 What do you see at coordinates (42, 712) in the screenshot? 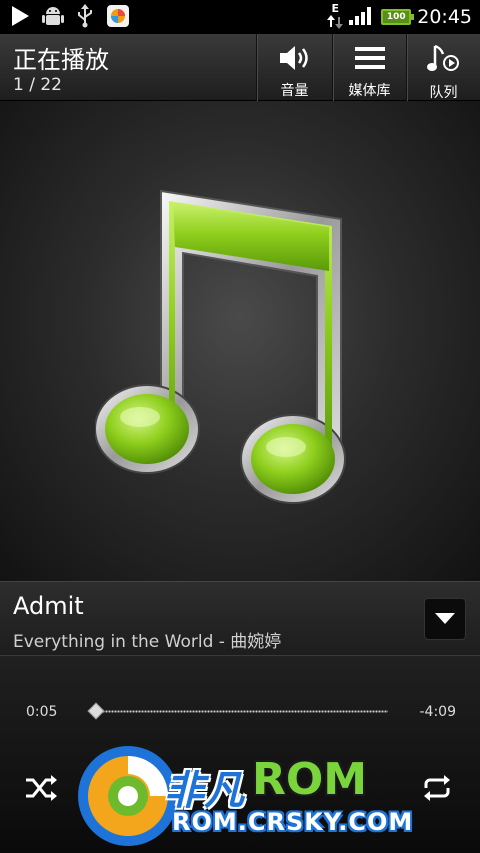
I see `elapsed-time: 0:05` at bounding box center [42, 712].